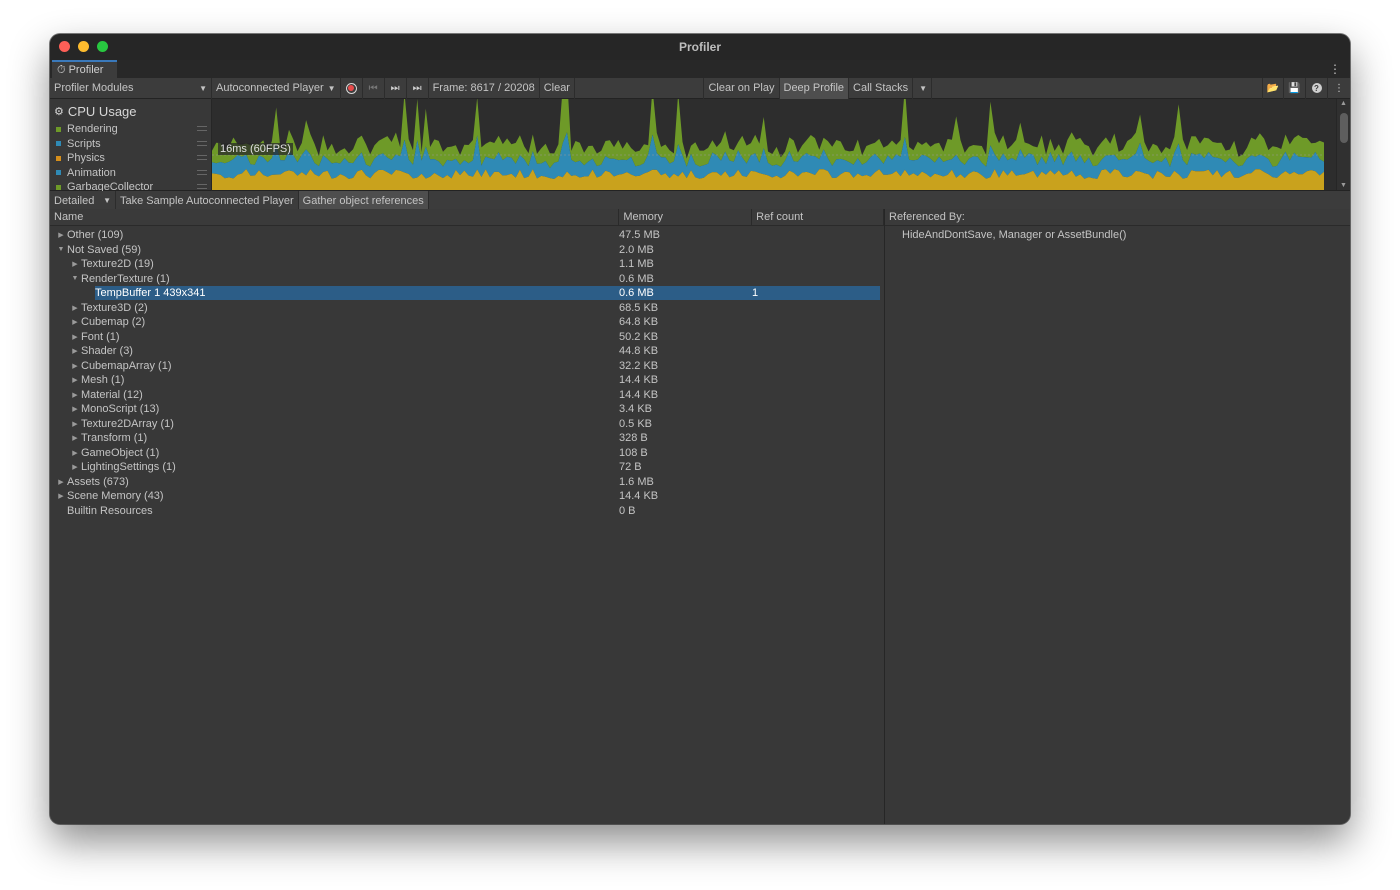 The image size is (1400, 890). What do you see at coordinates (814, 88) in the screenshot?
I see `deep-profile-toggle: Deep Profile` at bounding box center [814, 88].